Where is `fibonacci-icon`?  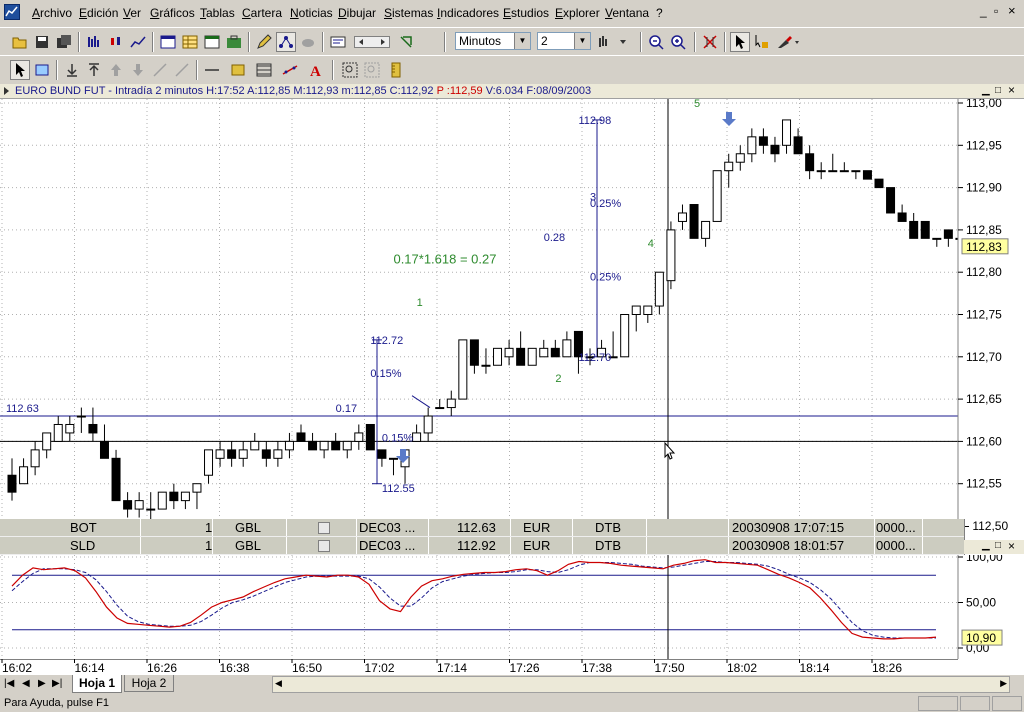
fibonacci-icon is located at coordinates (290, 70).